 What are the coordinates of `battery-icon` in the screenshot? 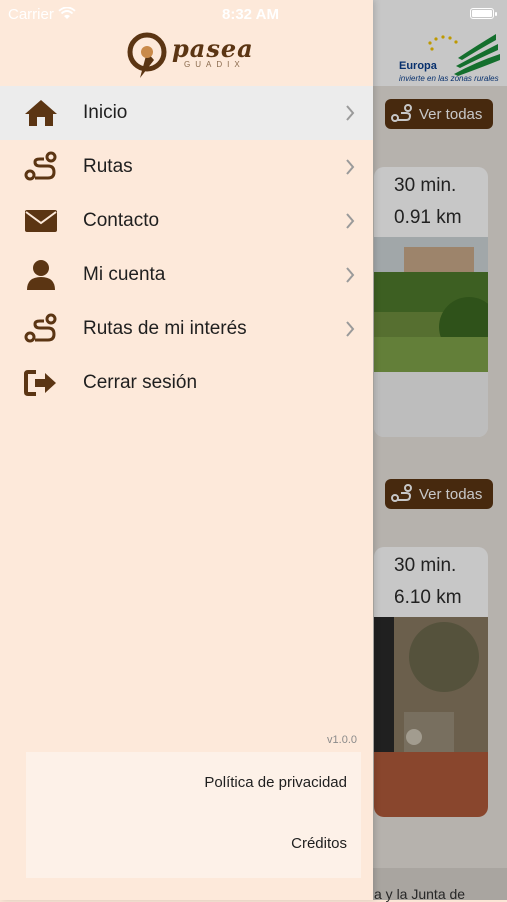 It's located at (483, 13).